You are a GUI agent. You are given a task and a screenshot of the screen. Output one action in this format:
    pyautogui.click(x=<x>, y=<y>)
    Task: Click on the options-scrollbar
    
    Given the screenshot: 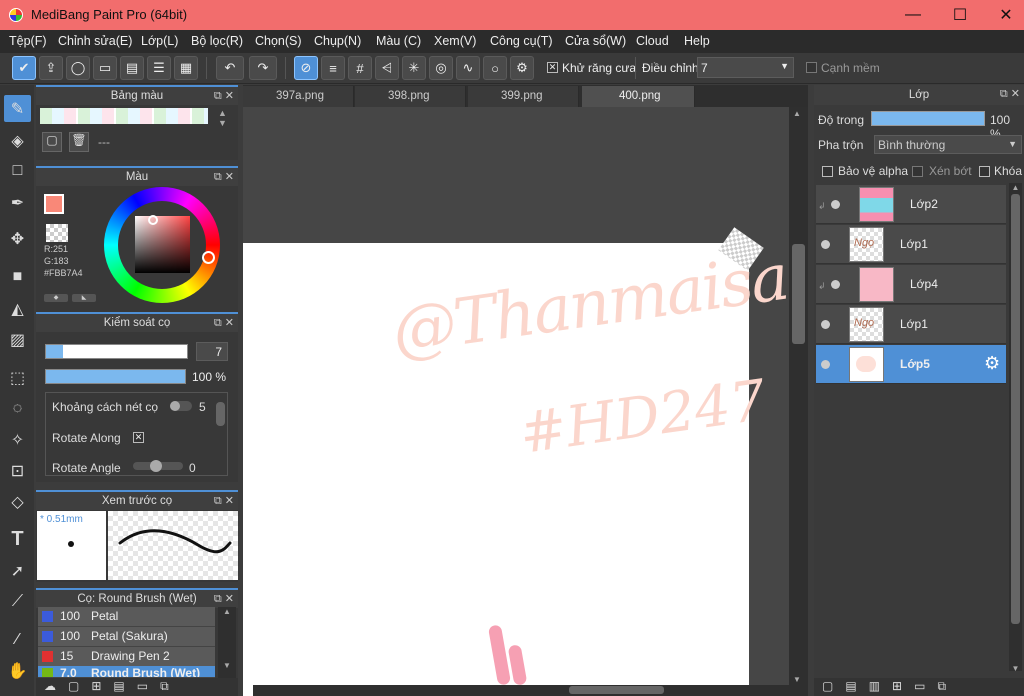 What is the action you would take?
    pyautogui.click(x=220, y=414)
    